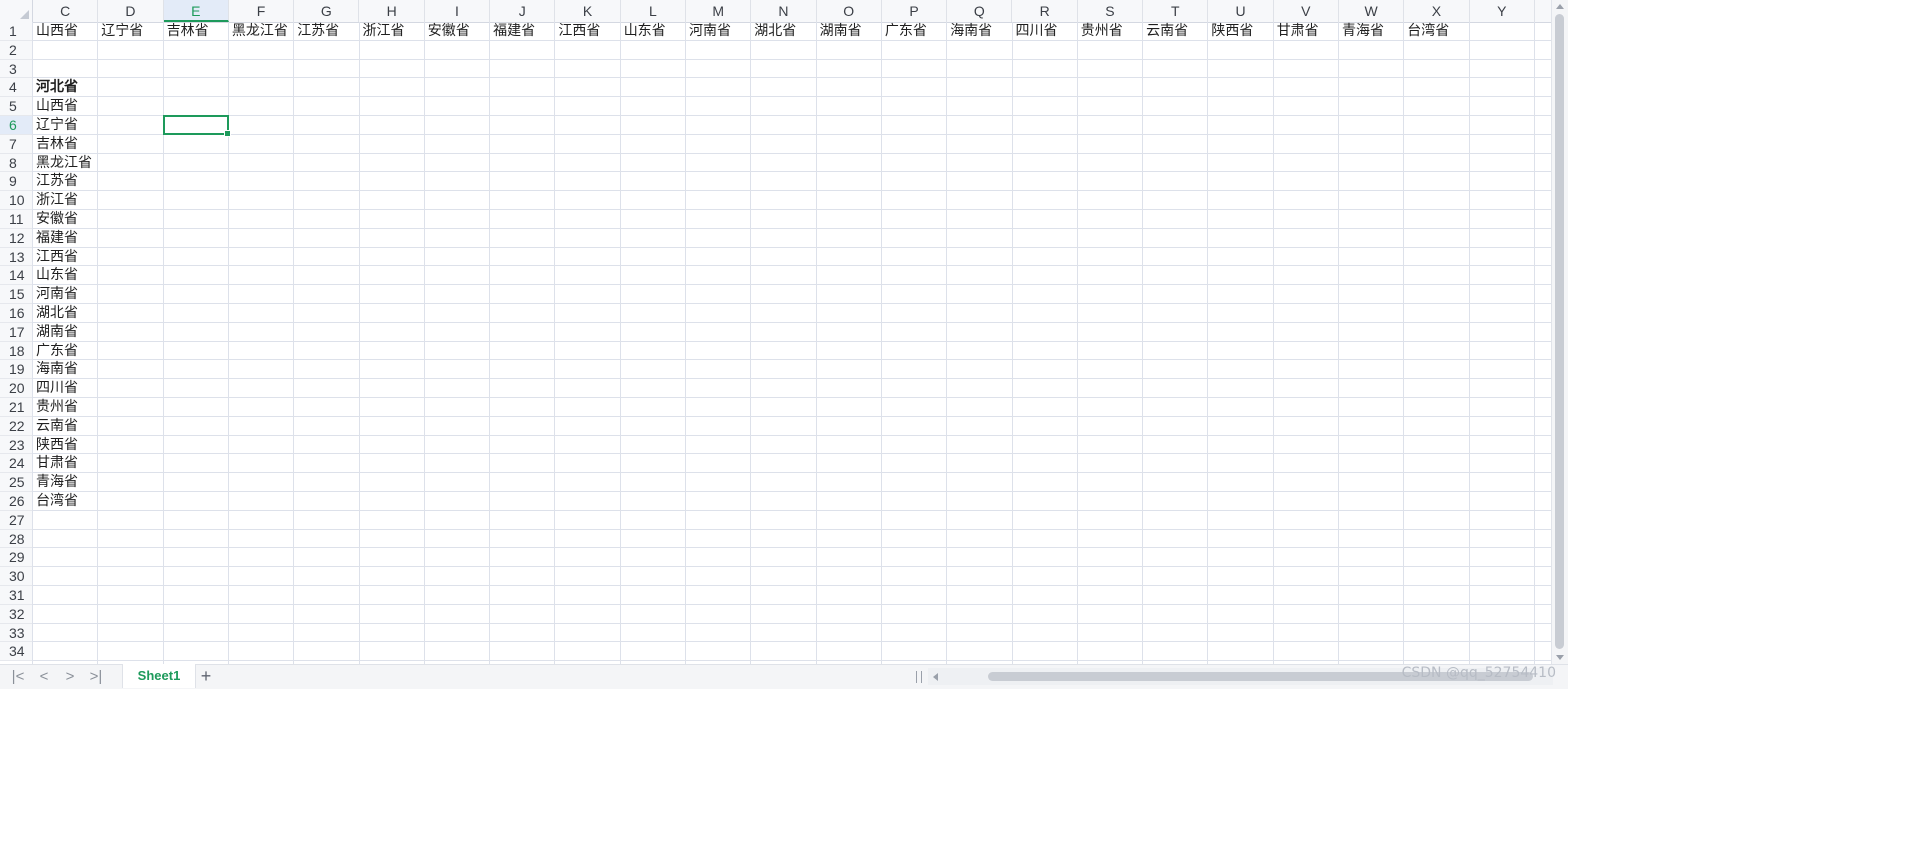 Image resolution: width=1919 pixels, height=842 pixels. I want to click on column-header-H: H, so click(392, 11).